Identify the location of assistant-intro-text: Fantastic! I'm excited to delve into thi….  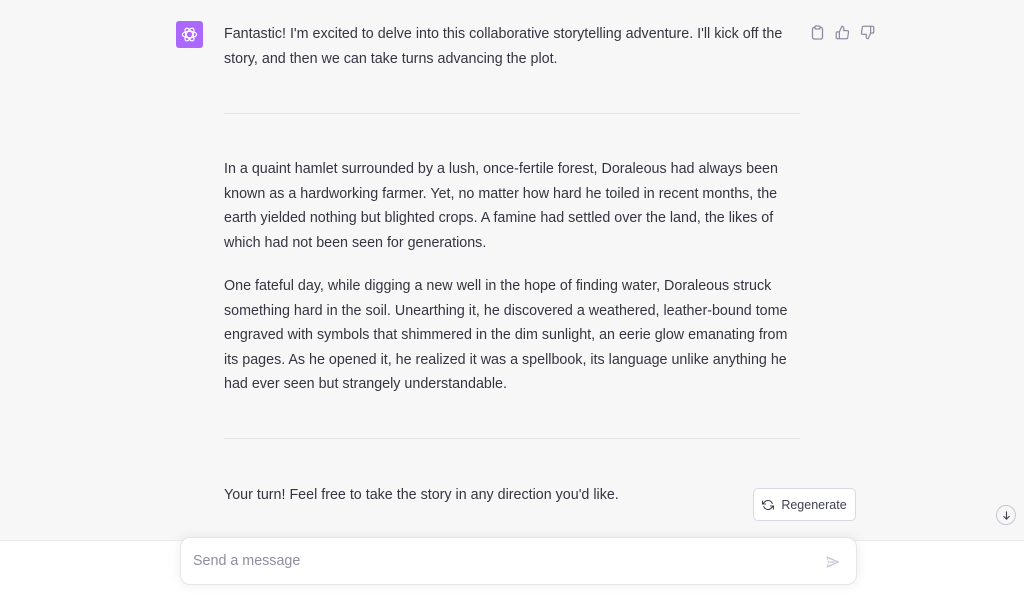
(503, 46).